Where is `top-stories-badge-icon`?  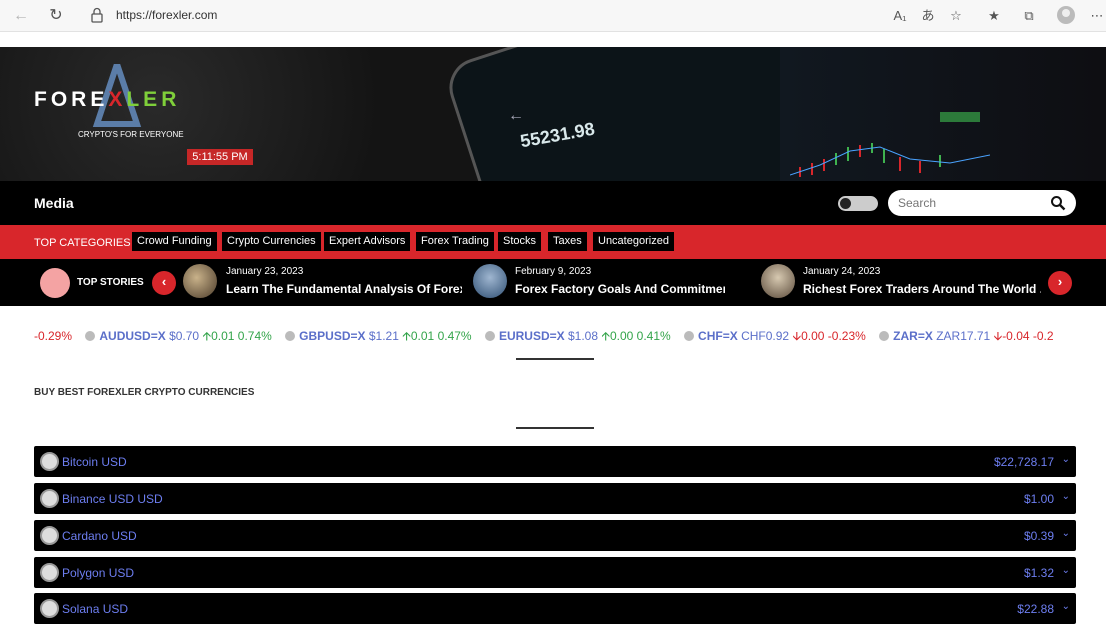 top-stories-badge-icon is located at coordinates (55, 283).